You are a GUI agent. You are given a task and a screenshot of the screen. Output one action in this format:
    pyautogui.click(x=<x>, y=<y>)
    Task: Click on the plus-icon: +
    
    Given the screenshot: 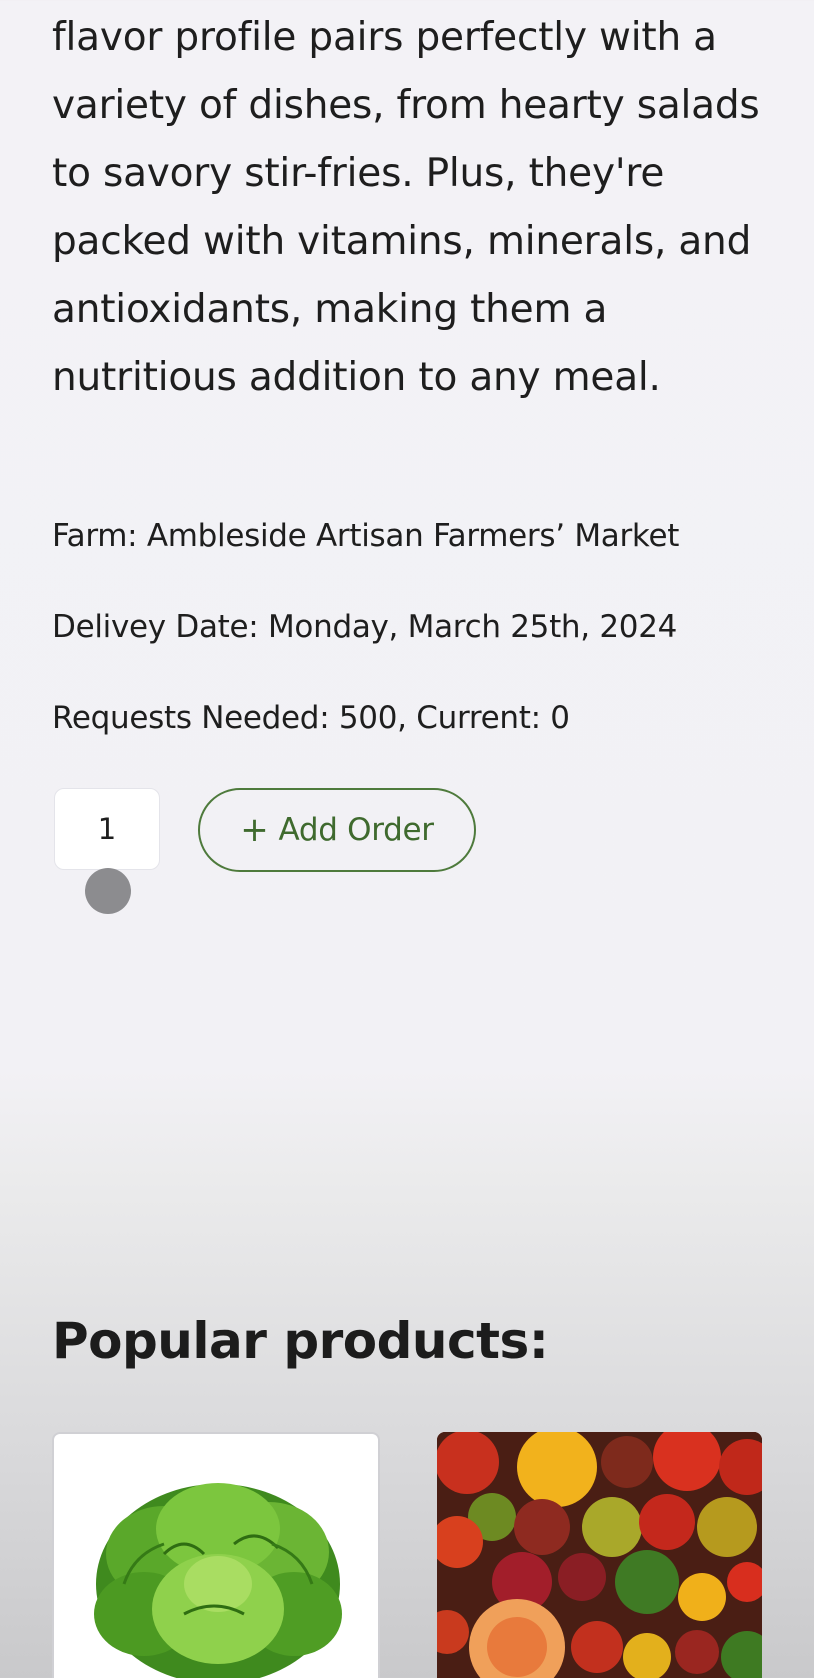 What is the action you would take?
    pyautogui.click(x=254, y=830)
    